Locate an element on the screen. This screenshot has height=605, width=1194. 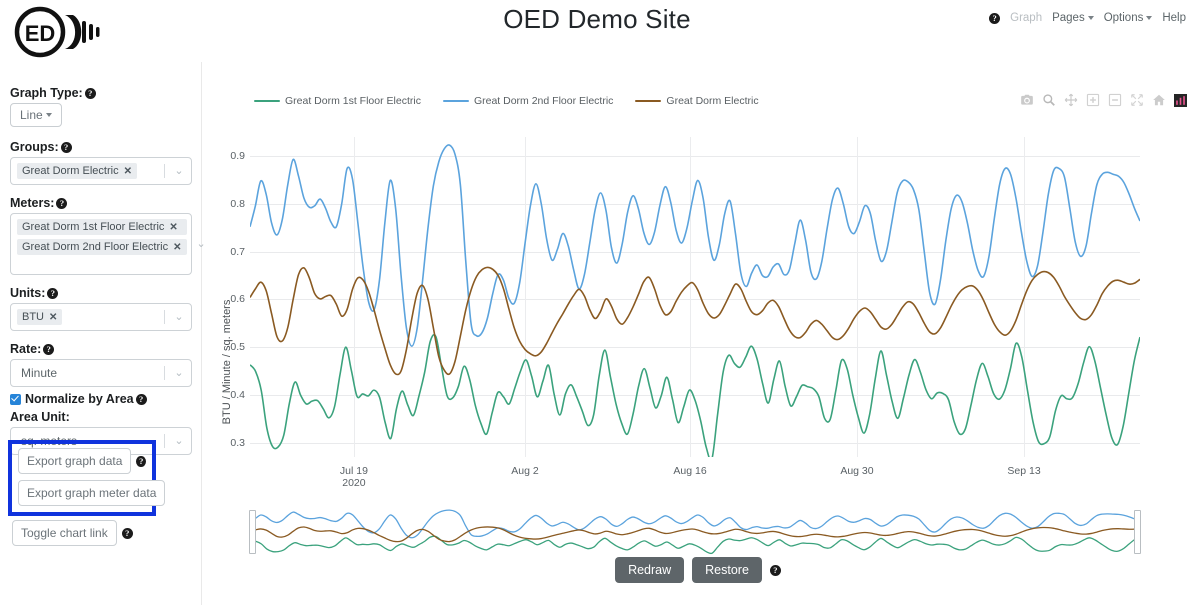
legend-item: Great Dorm Electric is located at coordinates (697, 101).